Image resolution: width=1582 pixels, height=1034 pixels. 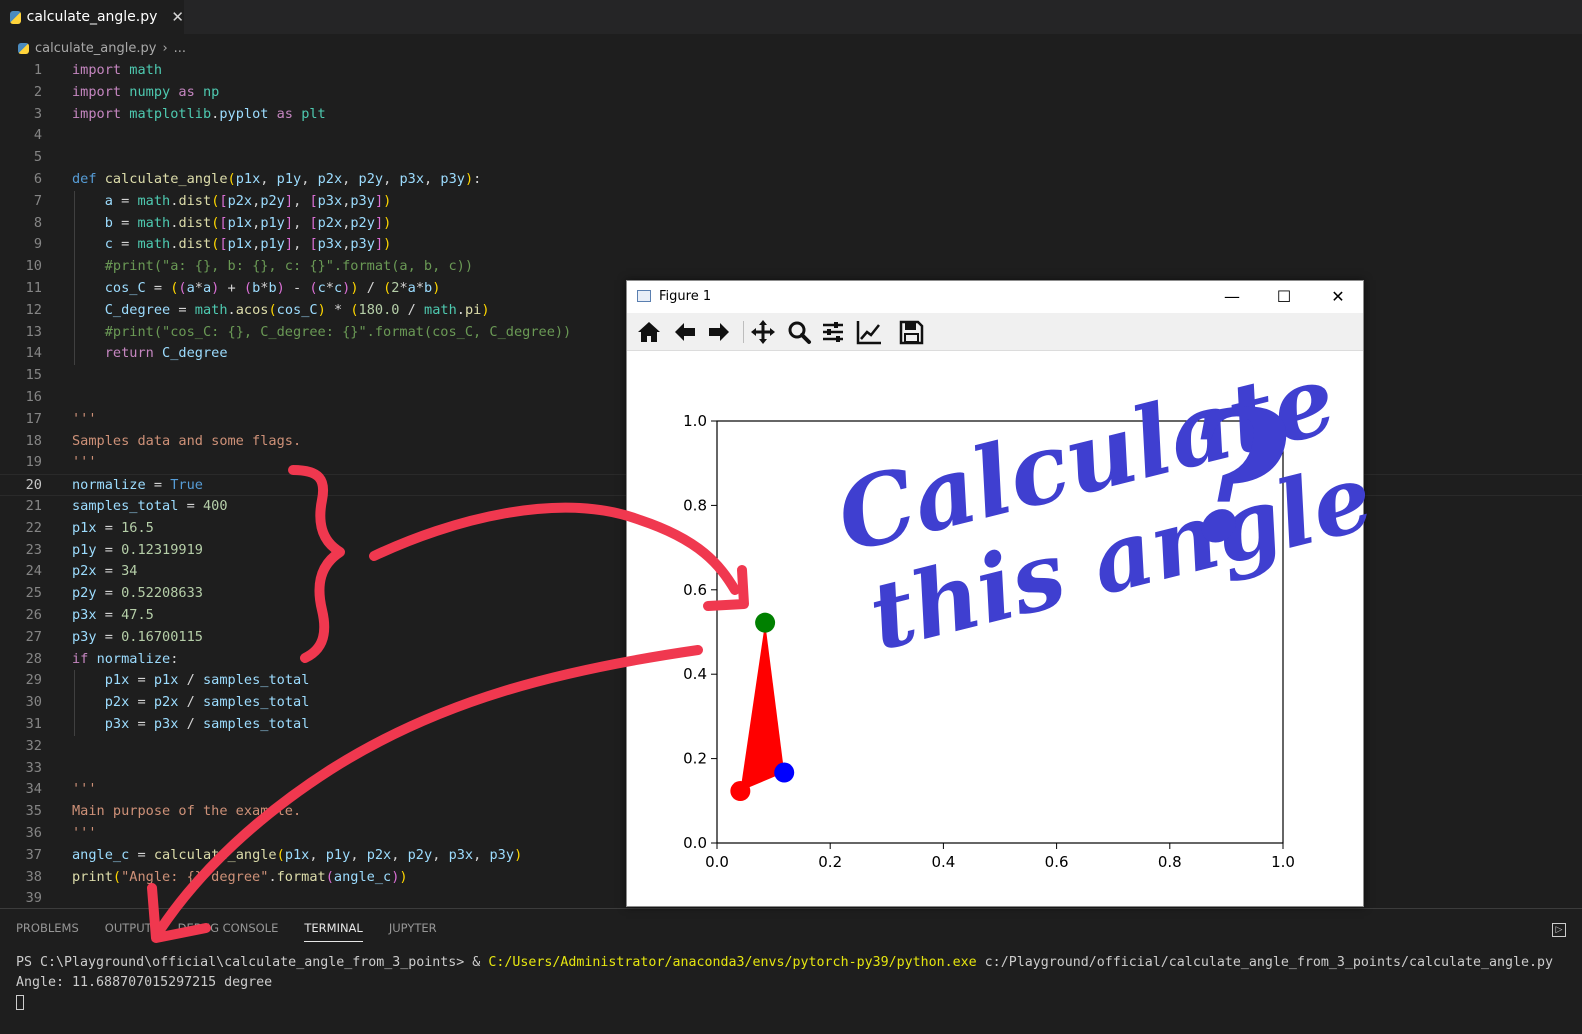 I want to click on code-text: import math, so click(x=117, y=71).